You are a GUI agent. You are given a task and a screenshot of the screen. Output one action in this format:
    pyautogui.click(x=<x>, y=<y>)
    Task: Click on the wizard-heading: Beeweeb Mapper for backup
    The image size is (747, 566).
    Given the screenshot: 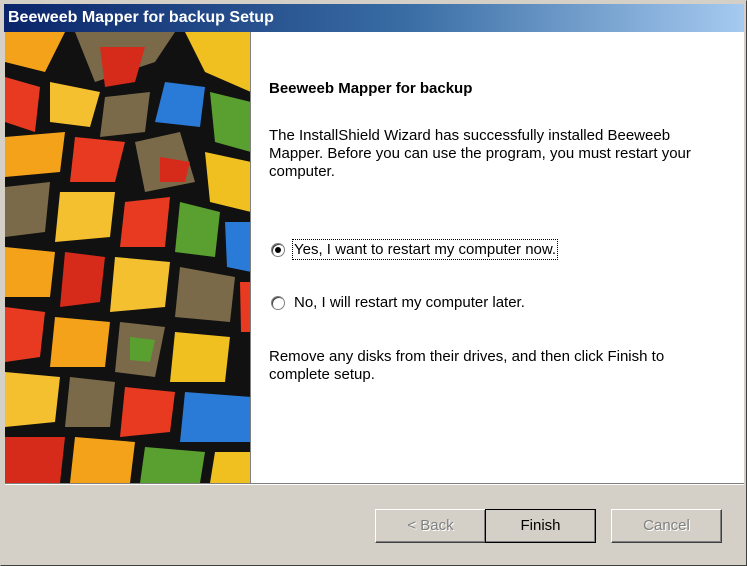 What is the action you would take?
    pyautogui.click(x=371, y=88)
    